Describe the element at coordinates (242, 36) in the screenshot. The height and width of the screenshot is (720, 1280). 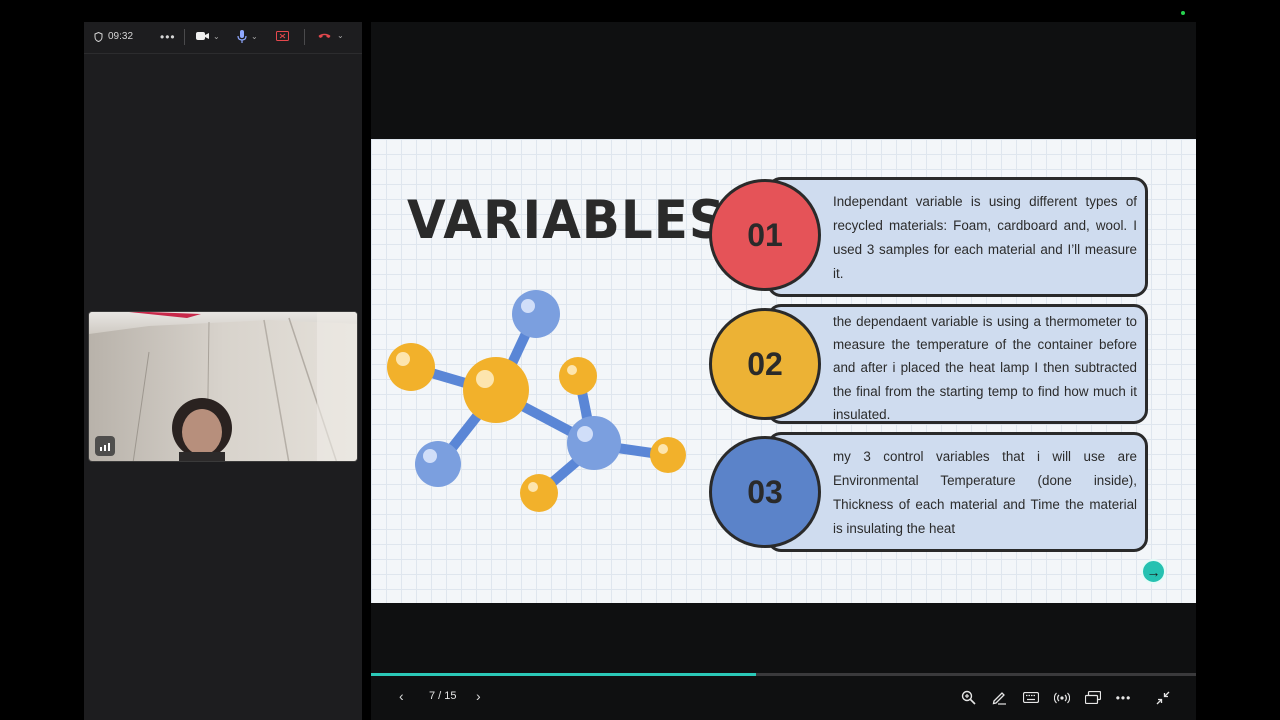
I see `microphone-icon` at that location.